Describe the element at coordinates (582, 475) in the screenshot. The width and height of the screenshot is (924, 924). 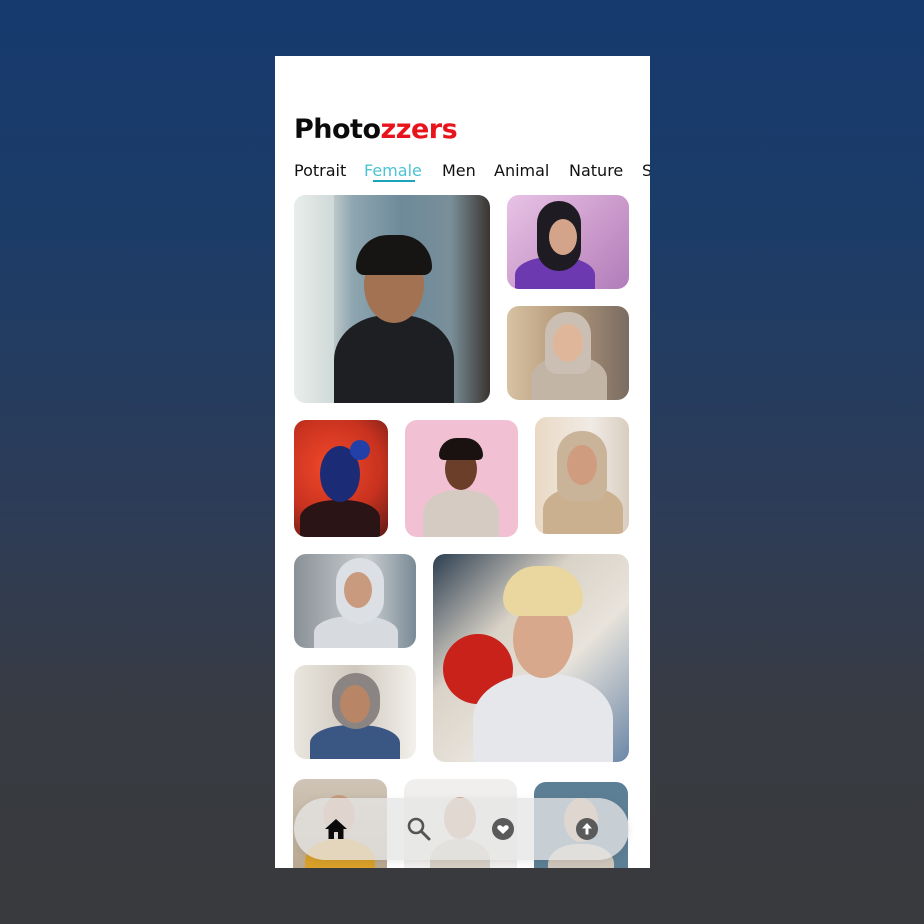
I see `photo-scarf-smiling-woman` at that location.